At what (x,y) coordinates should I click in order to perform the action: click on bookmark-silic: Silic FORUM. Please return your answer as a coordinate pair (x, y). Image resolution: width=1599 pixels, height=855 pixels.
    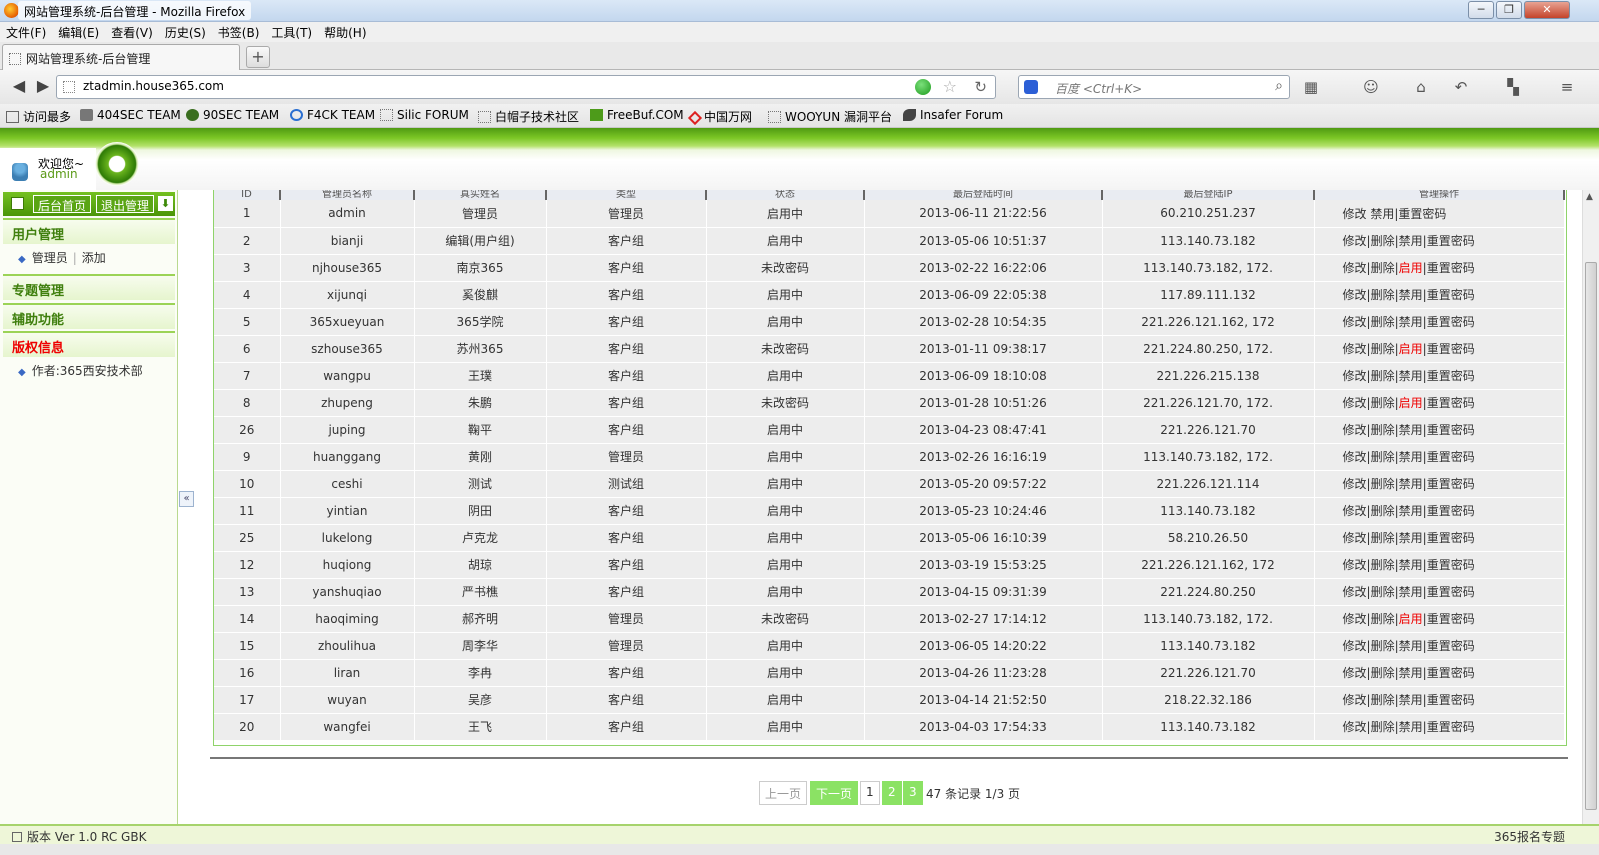
    Looking at the image, I should click on (424, 115).